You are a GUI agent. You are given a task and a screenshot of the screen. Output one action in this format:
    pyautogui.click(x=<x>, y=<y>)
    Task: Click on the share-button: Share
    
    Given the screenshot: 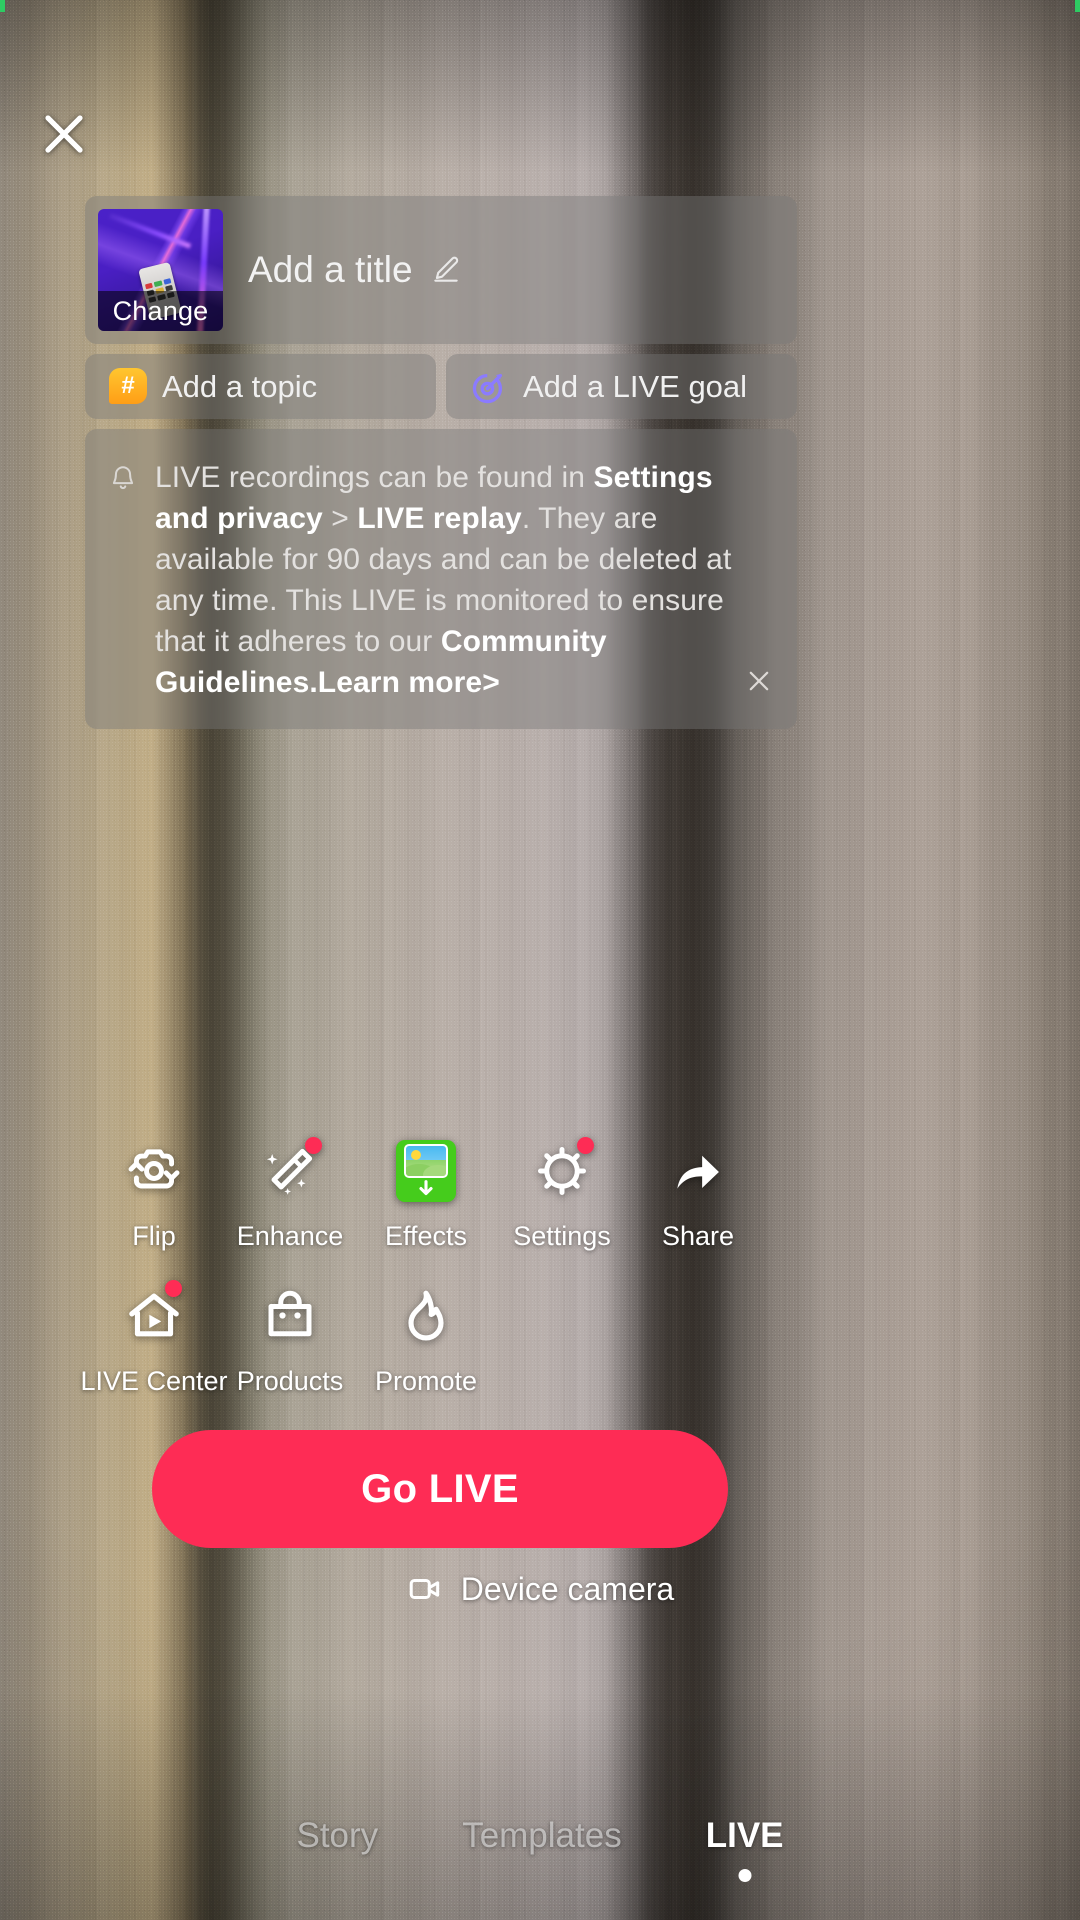 What is the action you would take?
    pyautogui.click(x=698, y=1193)
    